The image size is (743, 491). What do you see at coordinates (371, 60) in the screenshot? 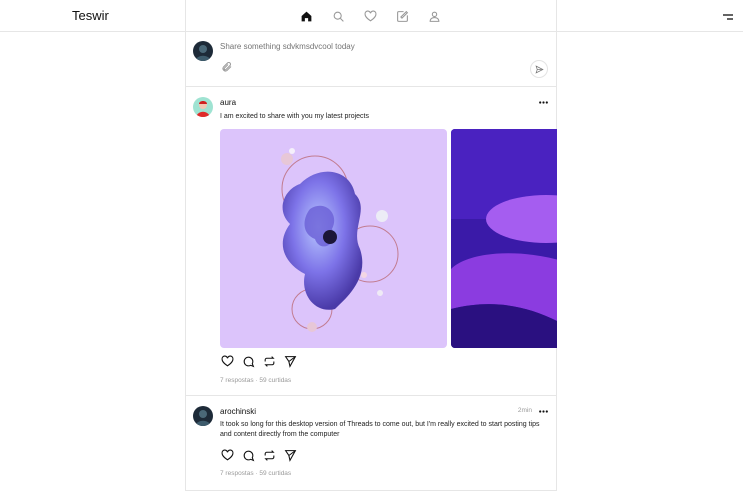
I see `composer` at bounding box center [371, 60].